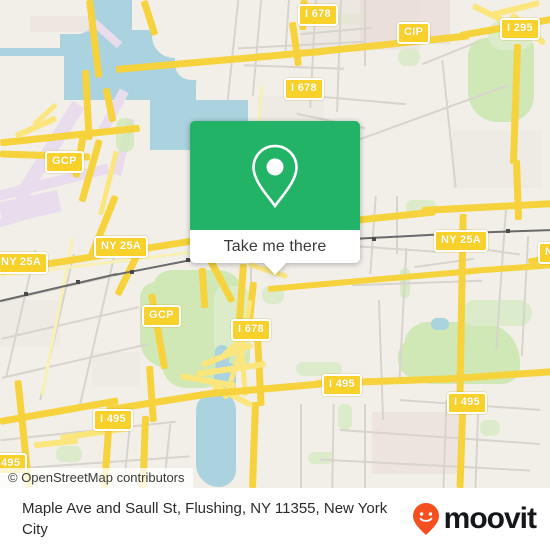  I want to click on map-pin-icon, so click(275, 176).